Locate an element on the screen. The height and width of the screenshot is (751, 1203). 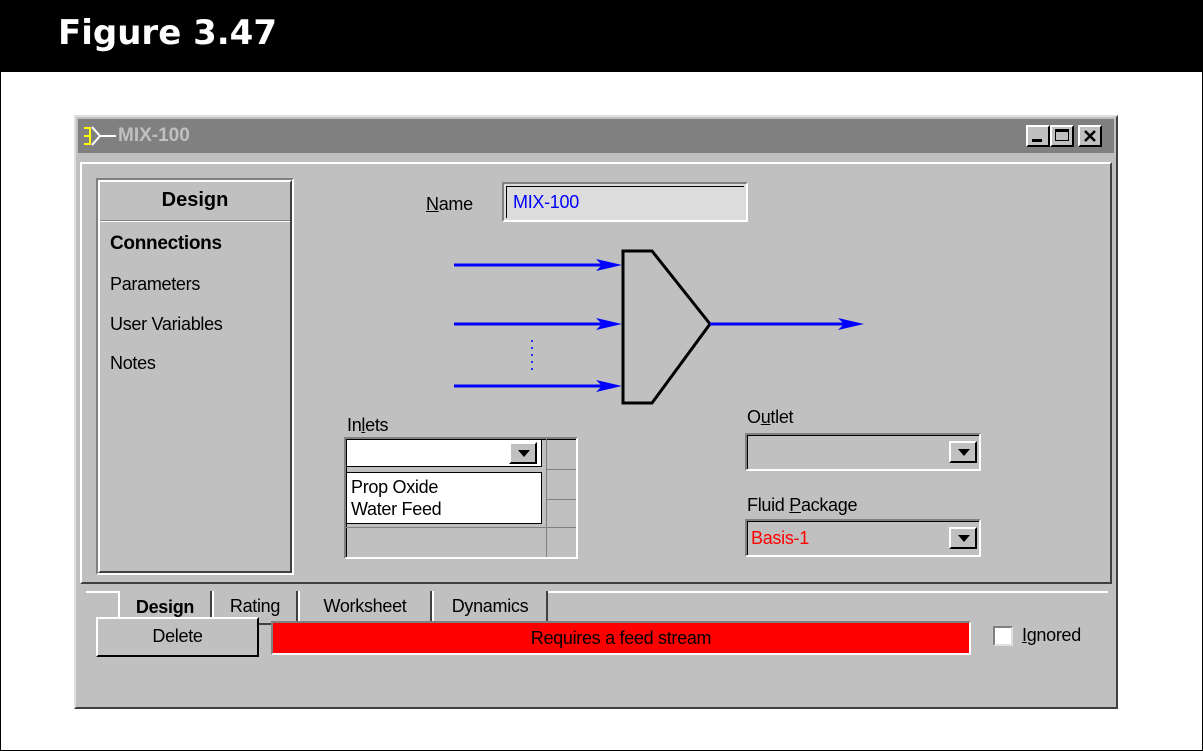
inlets-grid-column is located at coordinates (546, 498).